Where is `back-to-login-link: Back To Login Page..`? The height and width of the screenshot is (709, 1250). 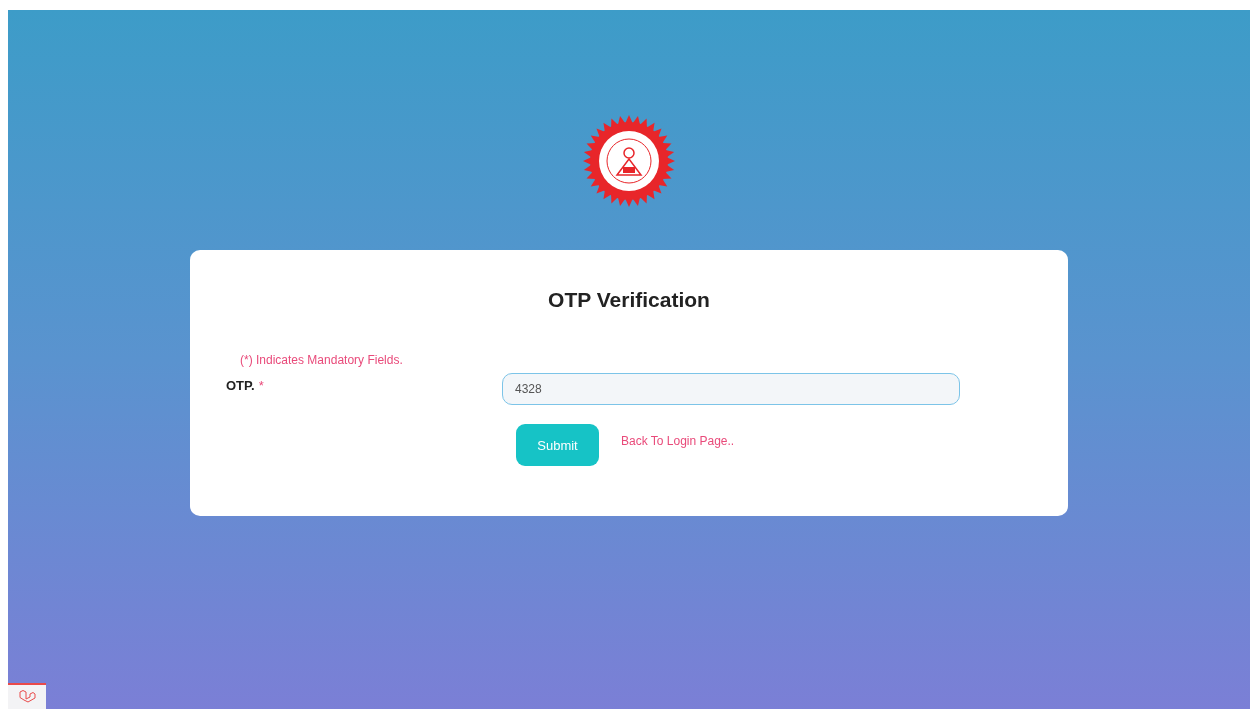 back-to-login-link: Back To Login Page.. is located at coordinates (678, 441).